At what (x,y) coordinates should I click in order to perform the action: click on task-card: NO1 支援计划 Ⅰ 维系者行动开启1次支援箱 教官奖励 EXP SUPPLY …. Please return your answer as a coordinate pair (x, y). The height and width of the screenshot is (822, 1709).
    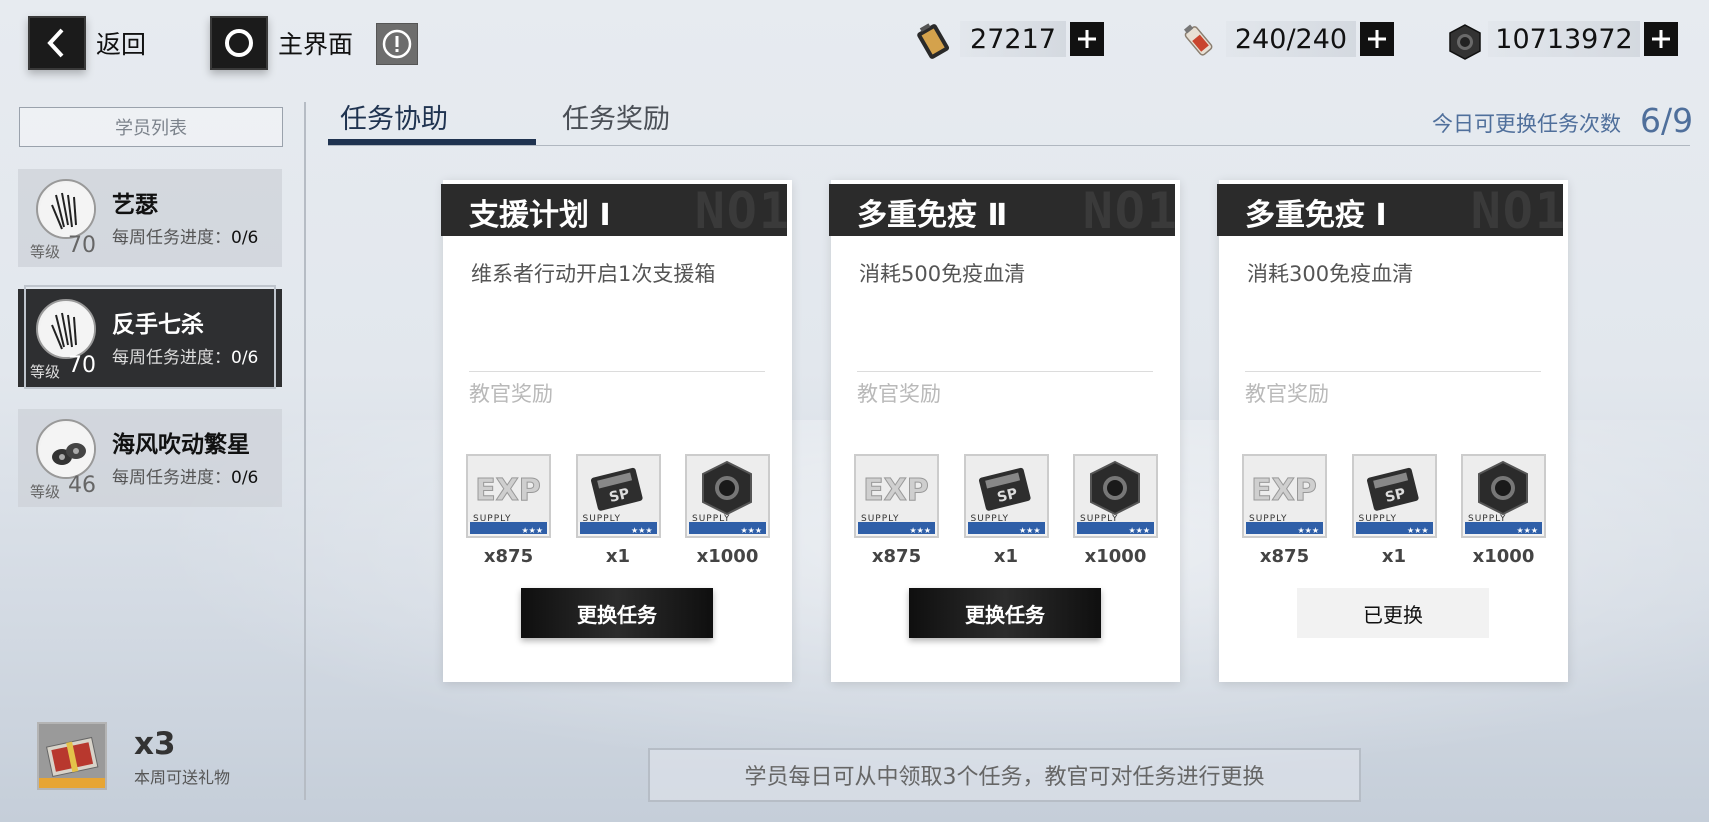
    Looking at the image, I should click on (616, 431).